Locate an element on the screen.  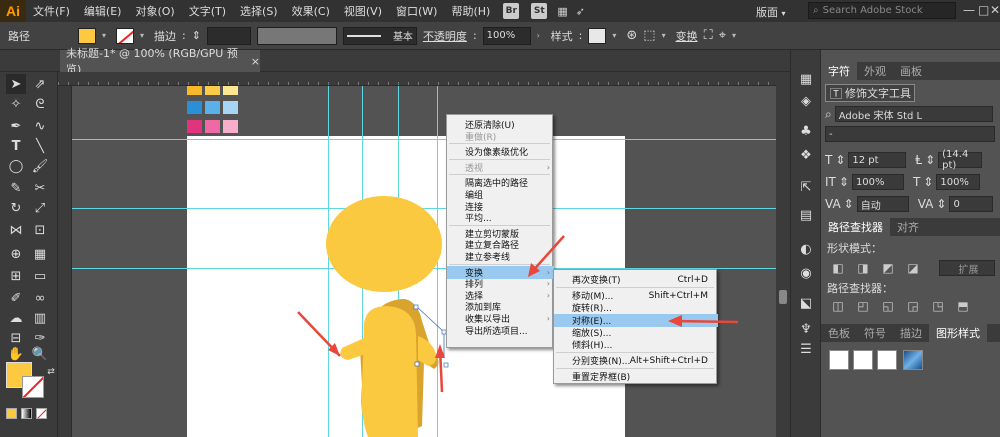
tab-appearance: 外观 is located at coordinates (875, 71).